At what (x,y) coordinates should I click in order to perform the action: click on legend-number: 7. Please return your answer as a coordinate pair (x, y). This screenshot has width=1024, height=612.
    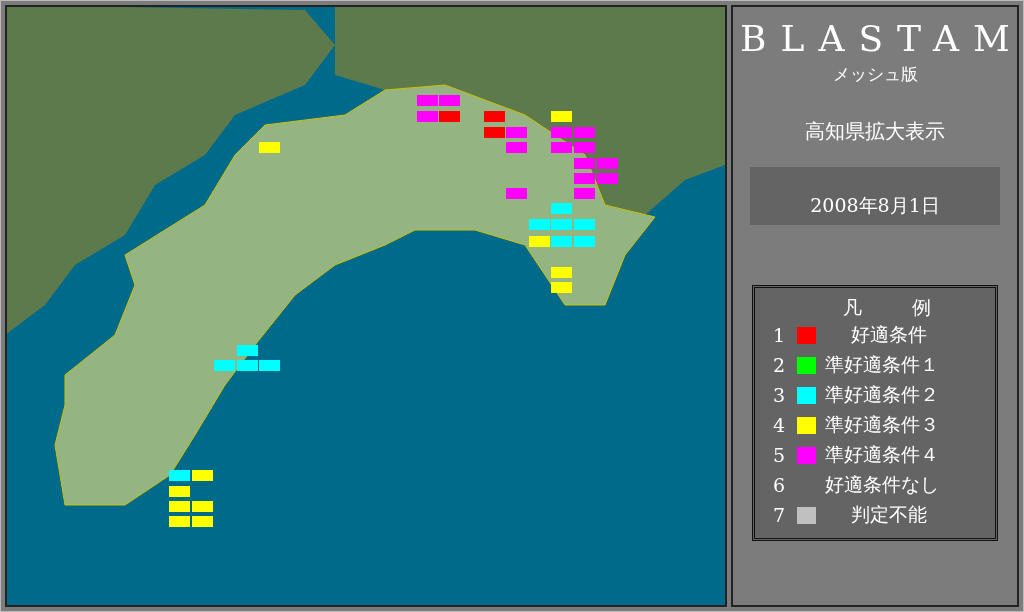
    Looking at the image, I should click on (780, 515).